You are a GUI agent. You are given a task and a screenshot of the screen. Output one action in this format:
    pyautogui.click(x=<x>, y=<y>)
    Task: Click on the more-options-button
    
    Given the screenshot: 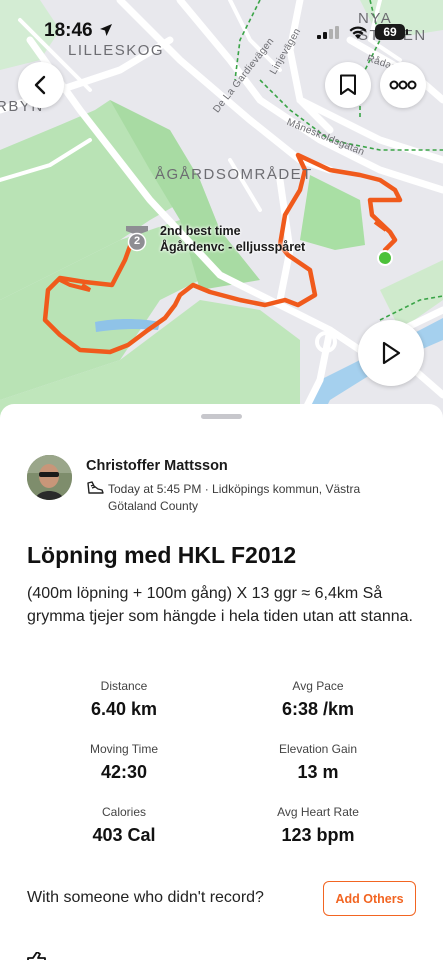 What is the action you would take?
    pyautogui.click(x=403, y=85)
    